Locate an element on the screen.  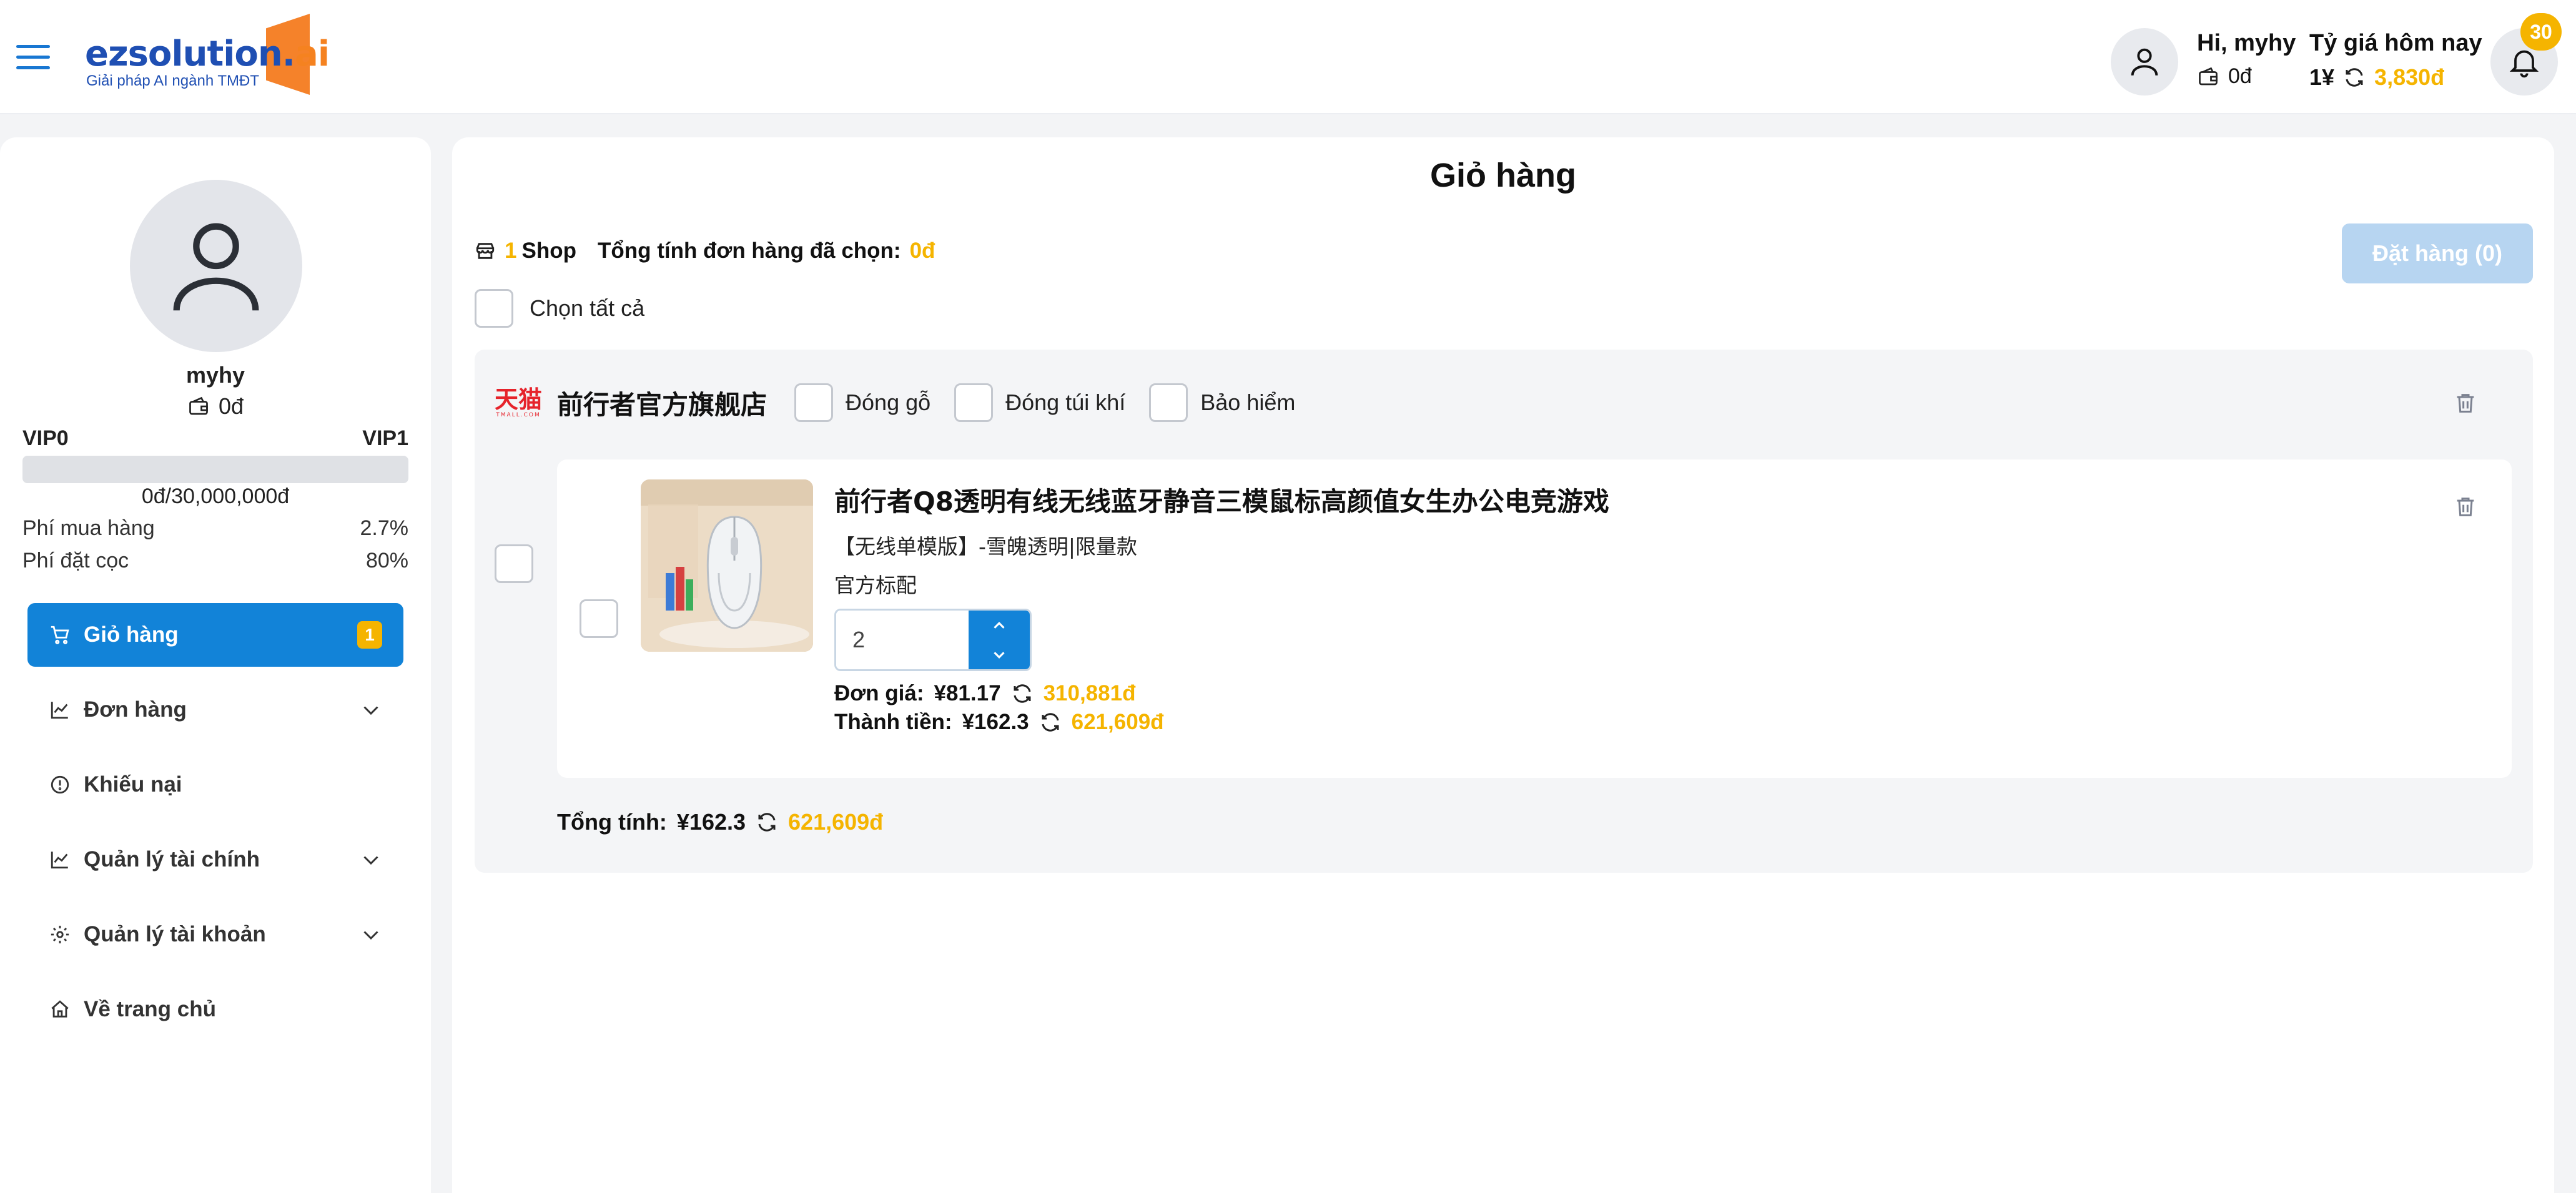
quantity-increase-button is located at coordinates (1000, 625).